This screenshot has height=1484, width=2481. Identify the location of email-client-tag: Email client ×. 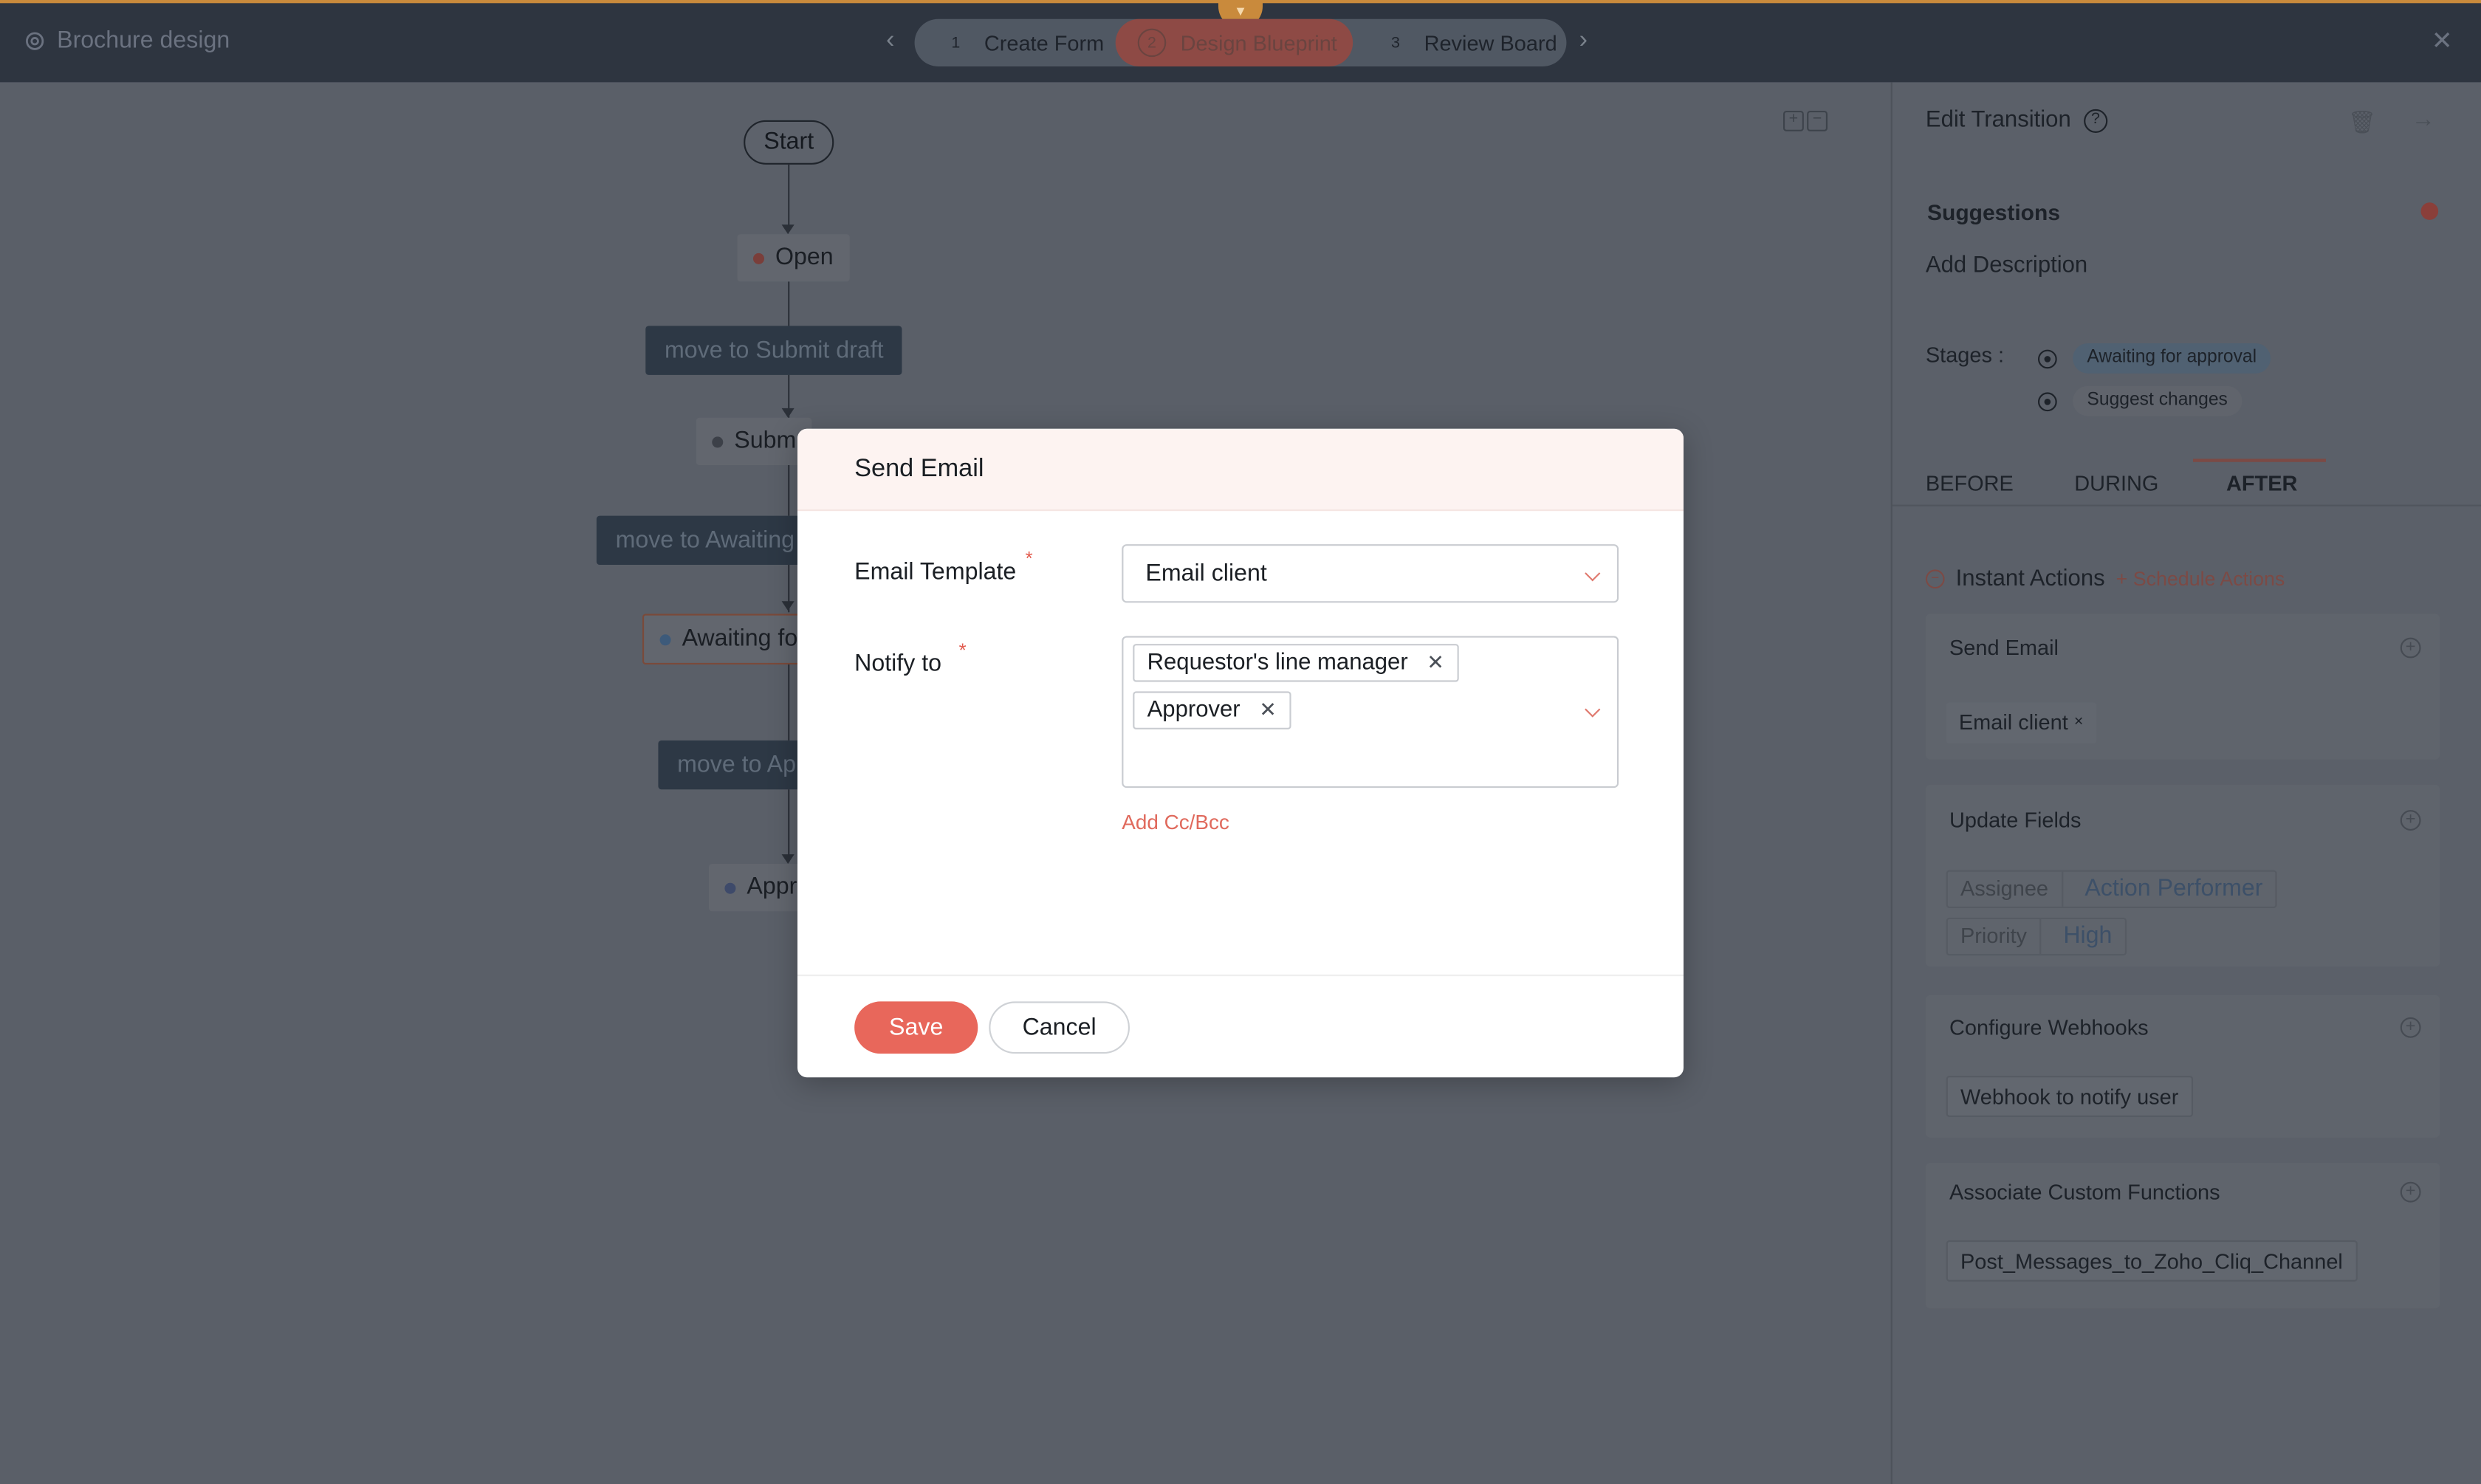
(2021, 723).